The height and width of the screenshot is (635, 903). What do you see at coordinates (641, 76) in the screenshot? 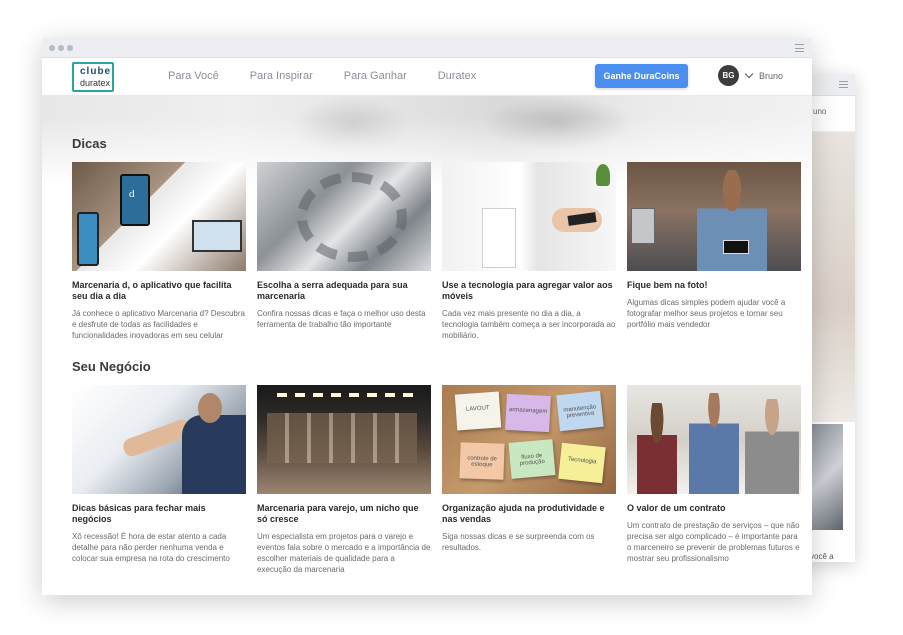
I see `ganhe-duracoins-button: Ganhe DuraCoins` at bounding box center [641, 76].